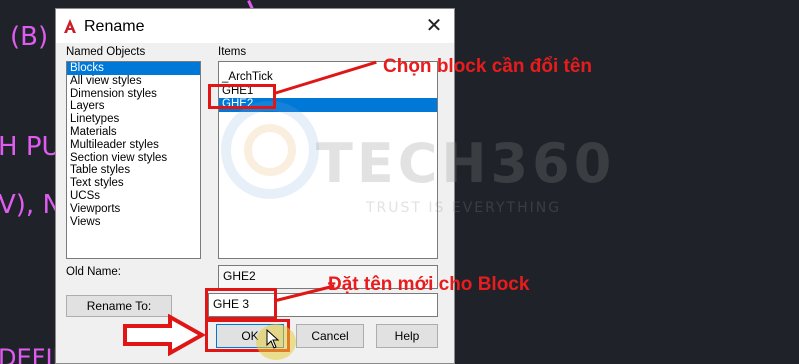  Describe the element at coordinates (488, 66) in the screenshot. I see `annotation-select-block: Chọn block cần đổi tên` at that location.